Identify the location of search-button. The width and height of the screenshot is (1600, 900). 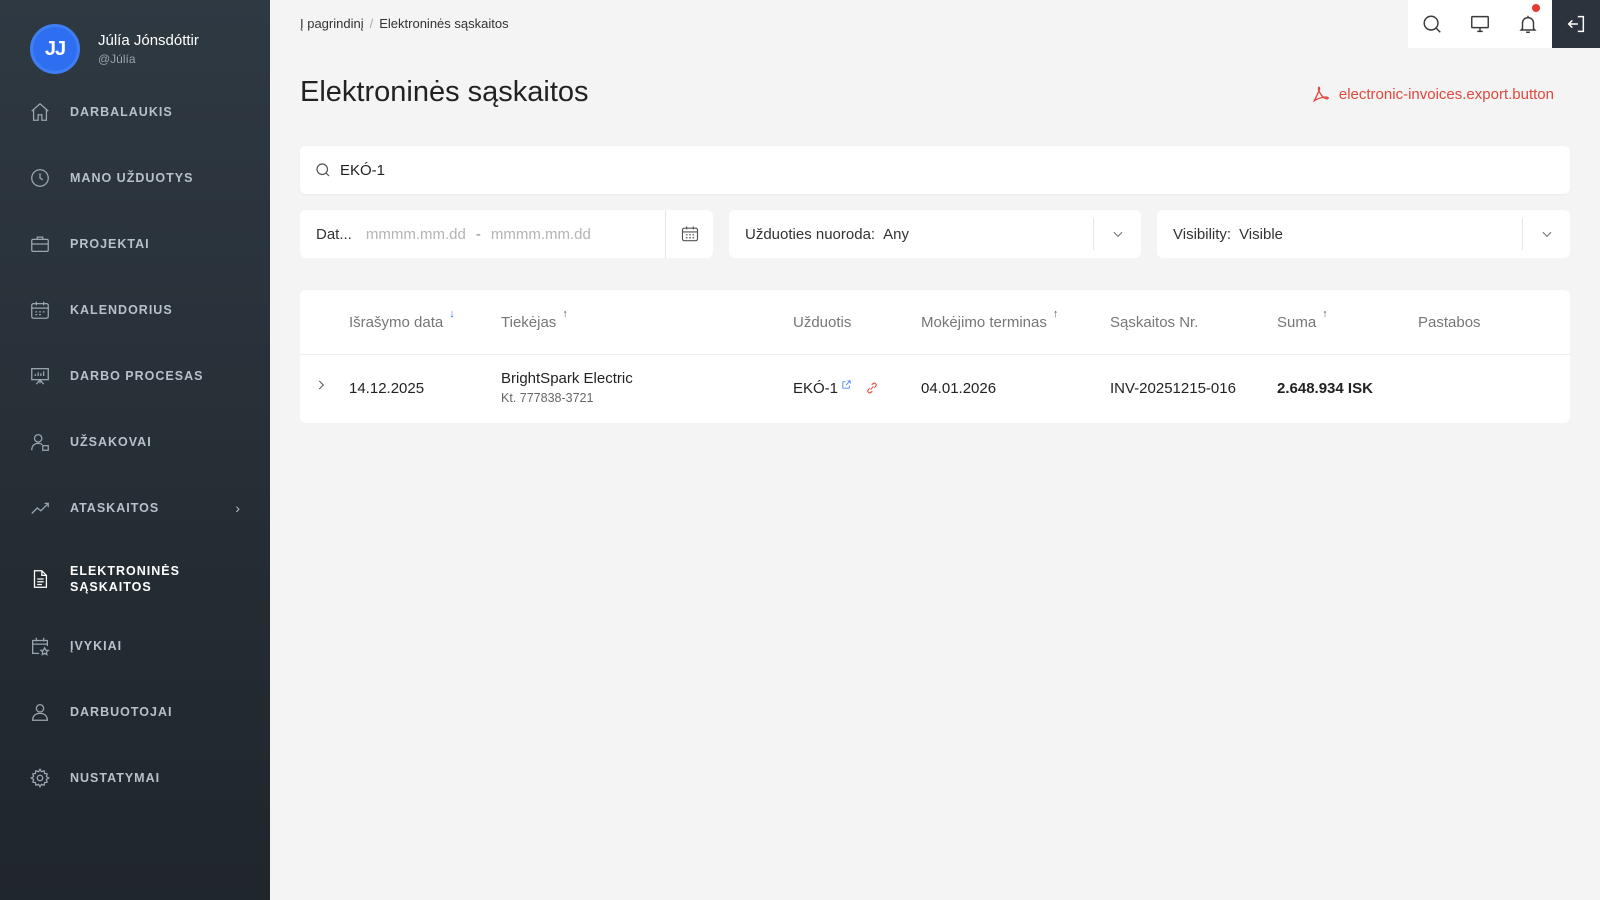
(1432, 24).